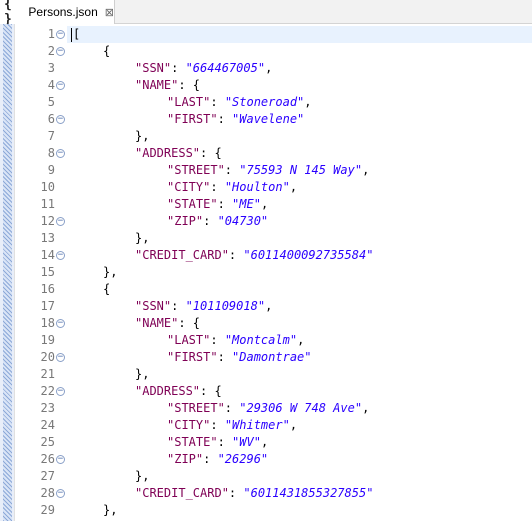  I want to click on code-line: "CITY": "Houlton",, so click(232, 187).